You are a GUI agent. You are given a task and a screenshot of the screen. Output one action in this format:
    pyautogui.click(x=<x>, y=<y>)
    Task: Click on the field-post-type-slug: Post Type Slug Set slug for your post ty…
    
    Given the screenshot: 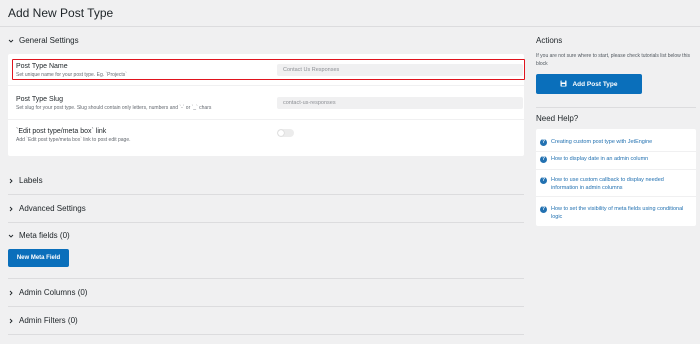 What is the action you would take?
    pyautogui.click(x=266, y=102)
    